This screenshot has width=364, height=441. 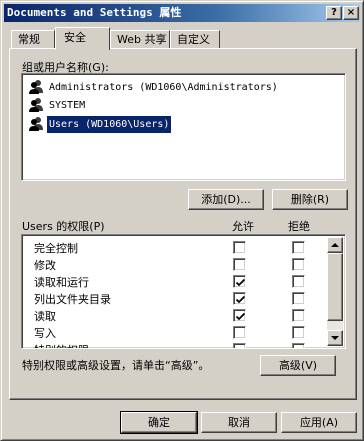 What do you see at coordinates (45, 265) in the screenshot?
I see `permission-name: 修改` at bounding box center [45, 265].